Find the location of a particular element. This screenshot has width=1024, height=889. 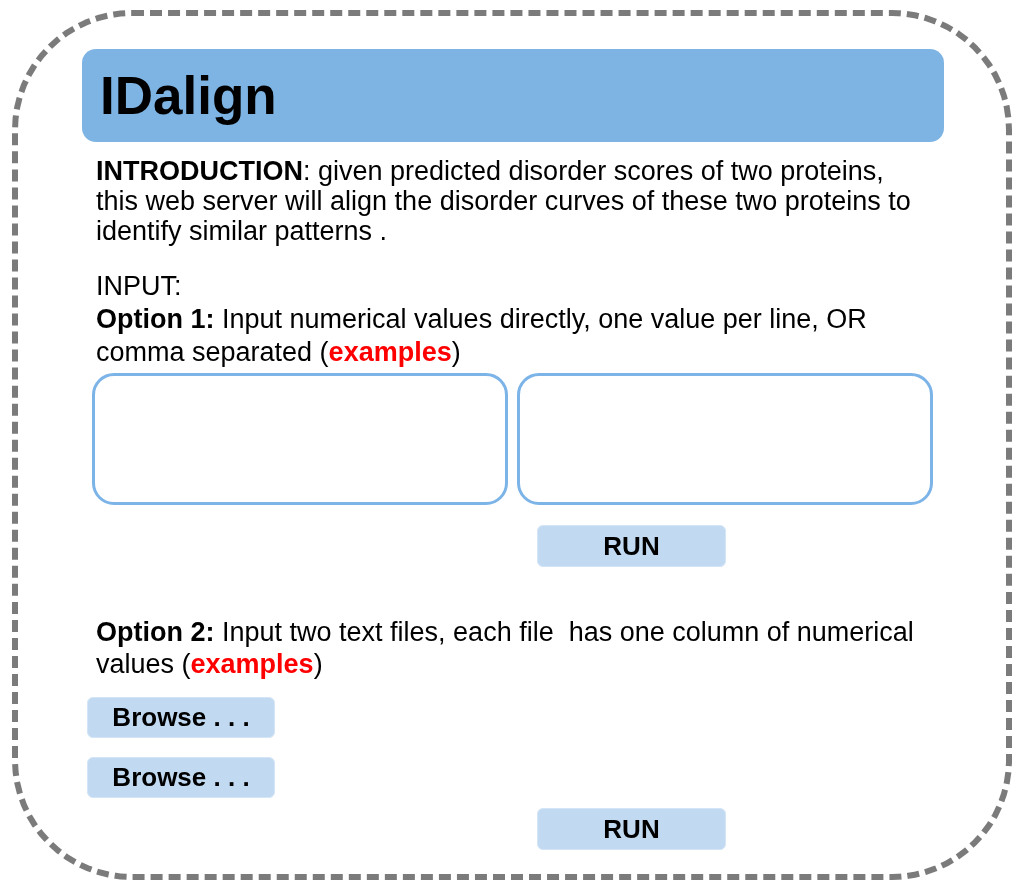

option-description: Option 1: Input numerical values directly, one value per line, OR comma separated (examples) is located at coordinates (481, 336).